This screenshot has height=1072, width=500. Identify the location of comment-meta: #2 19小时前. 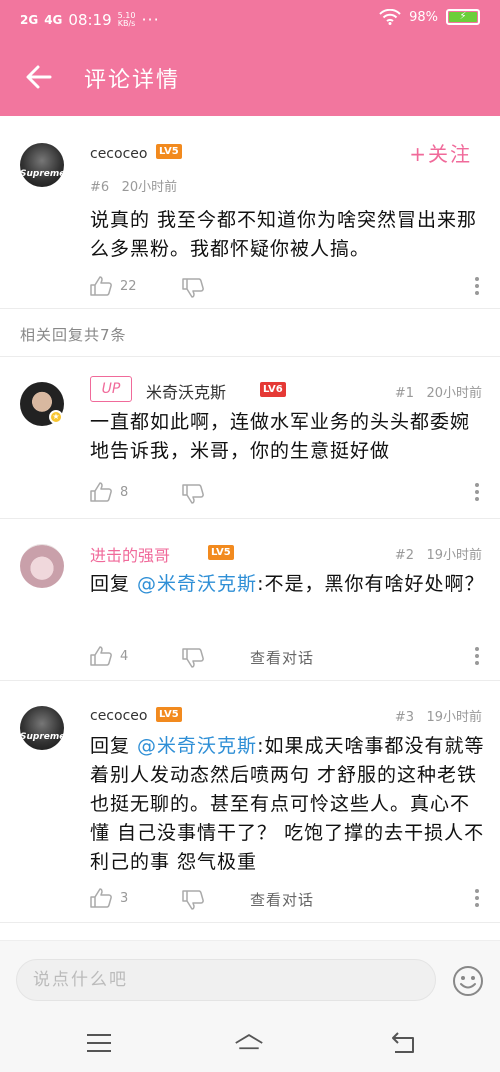
(438, 553).